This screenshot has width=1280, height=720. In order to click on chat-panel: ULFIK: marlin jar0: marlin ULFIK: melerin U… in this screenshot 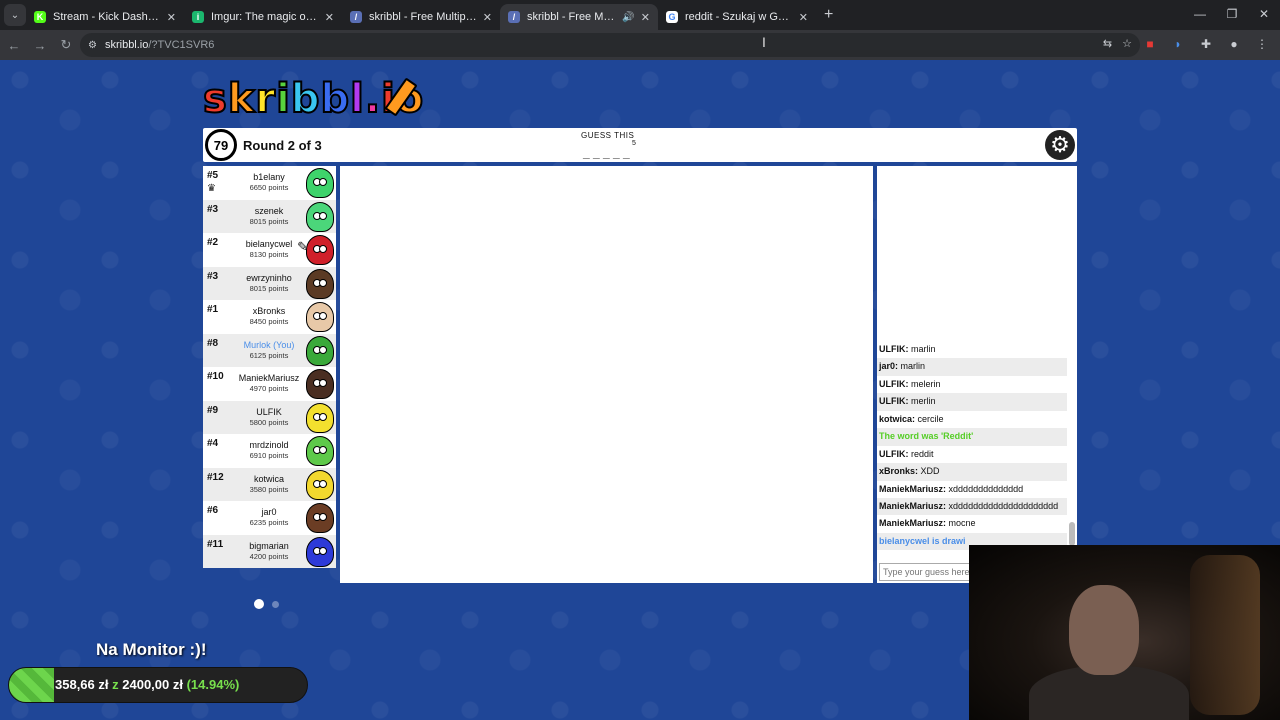, I will do `click(977, 374)`.